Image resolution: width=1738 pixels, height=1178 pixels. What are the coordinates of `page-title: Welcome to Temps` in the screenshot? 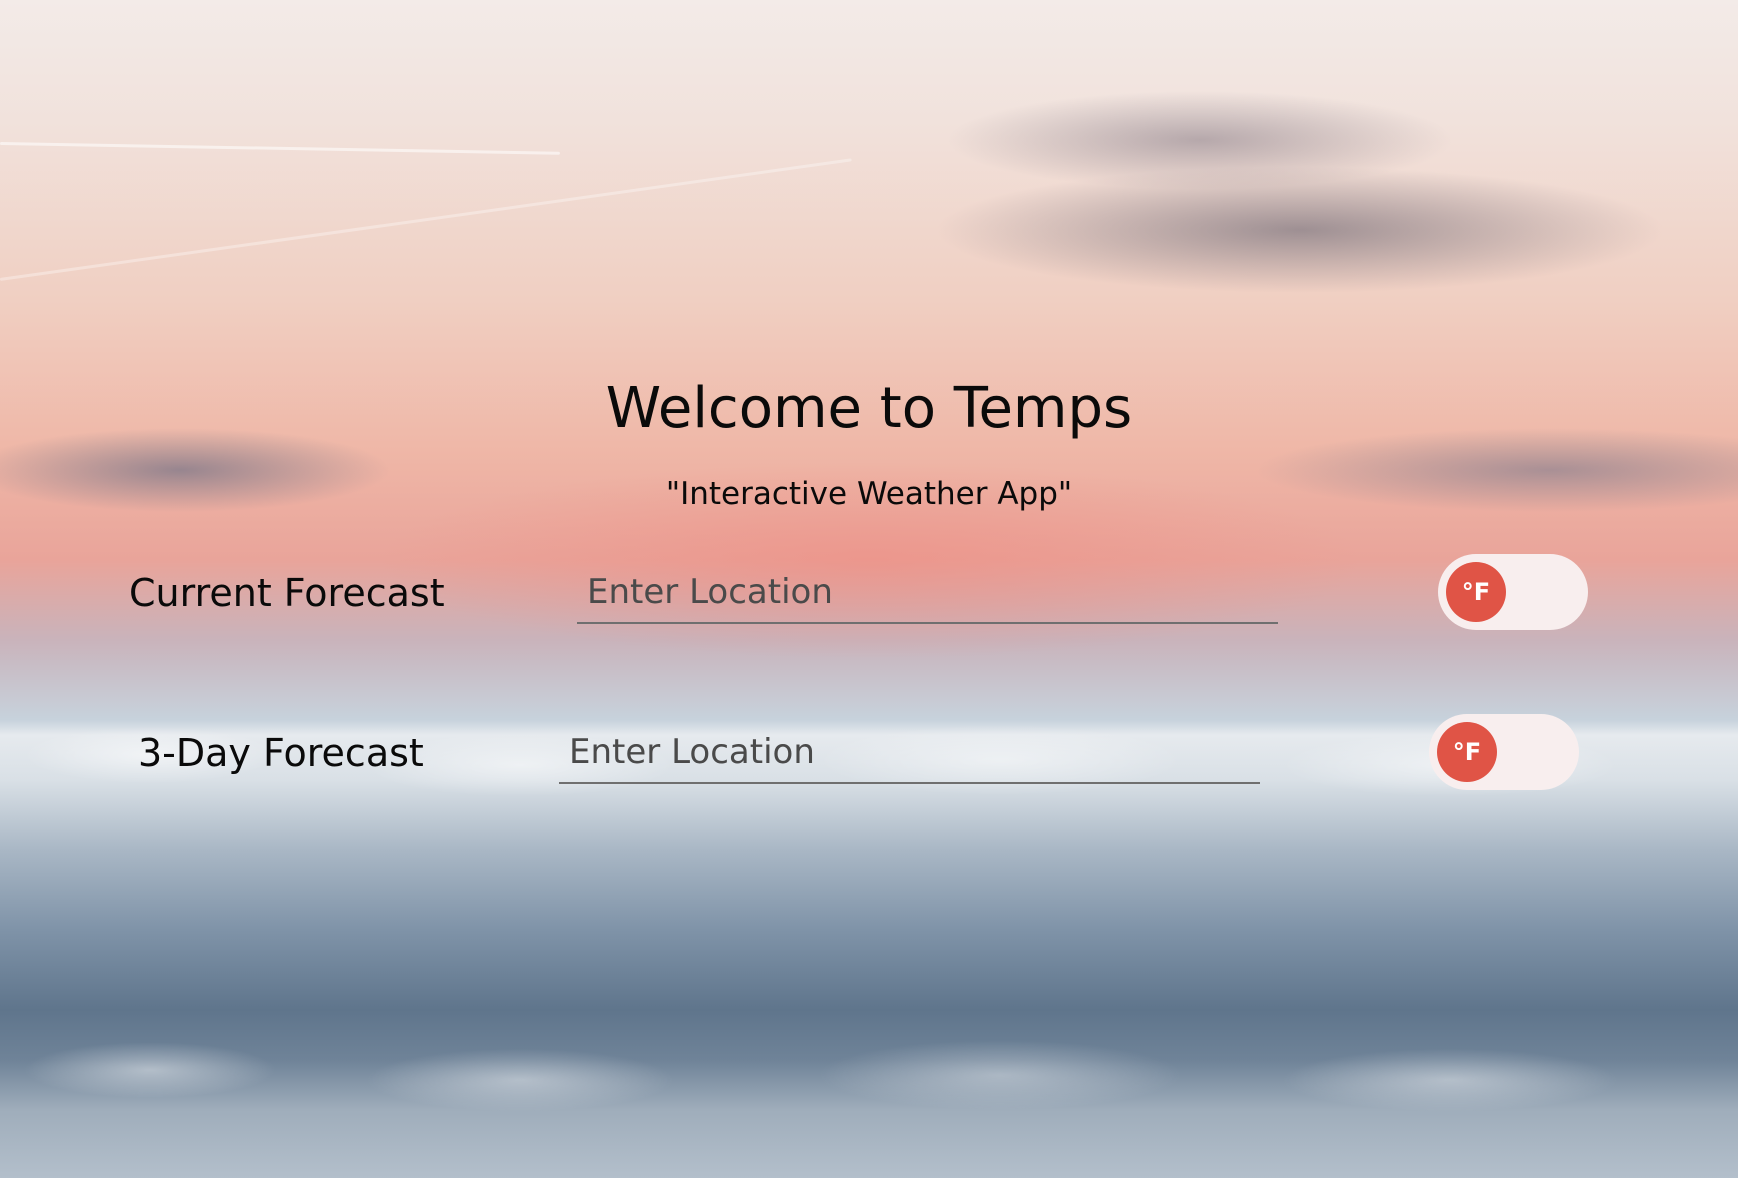 It's located at (869, 408).